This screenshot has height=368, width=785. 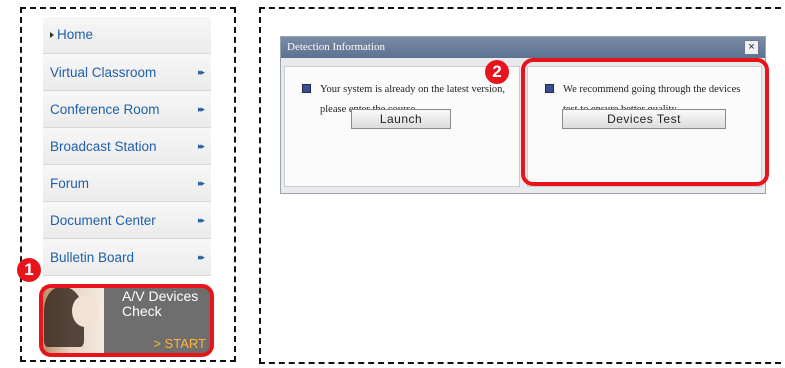 What do you see at coordinates (105, 109) in the screenshot?
I see `menu-item-label: Conference Room` at bounding box center [105, 109].